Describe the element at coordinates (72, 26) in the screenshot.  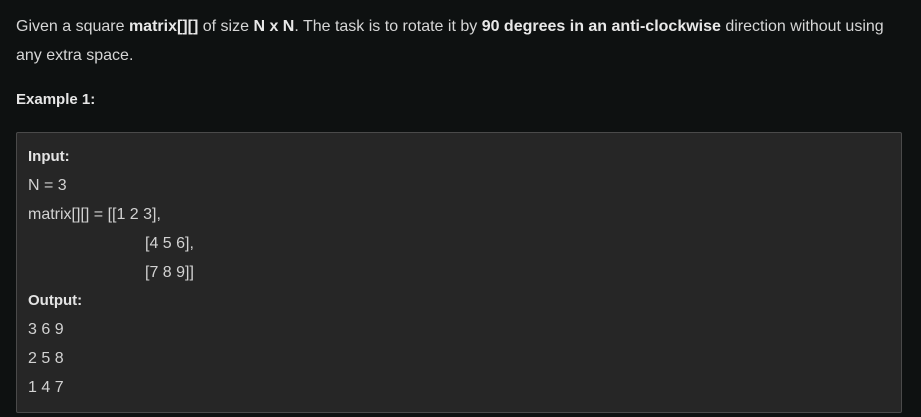
I see `problem-text-1: Given a square` at that location.